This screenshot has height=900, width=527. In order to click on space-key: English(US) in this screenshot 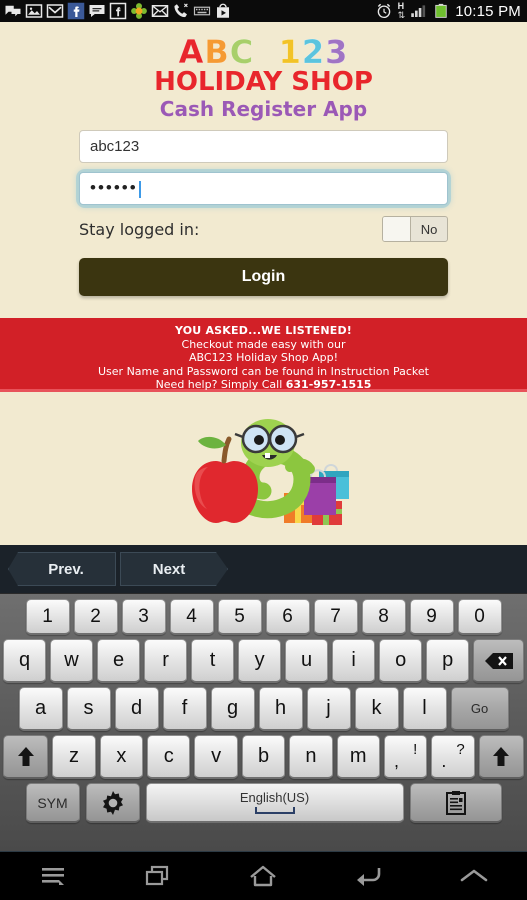, I will do `click(274, 803)`.